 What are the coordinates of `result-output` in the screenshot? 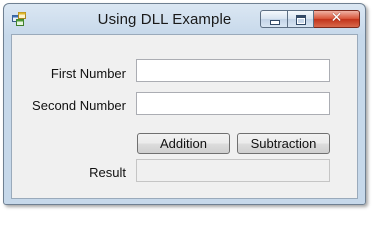 It's located at (233, 170).